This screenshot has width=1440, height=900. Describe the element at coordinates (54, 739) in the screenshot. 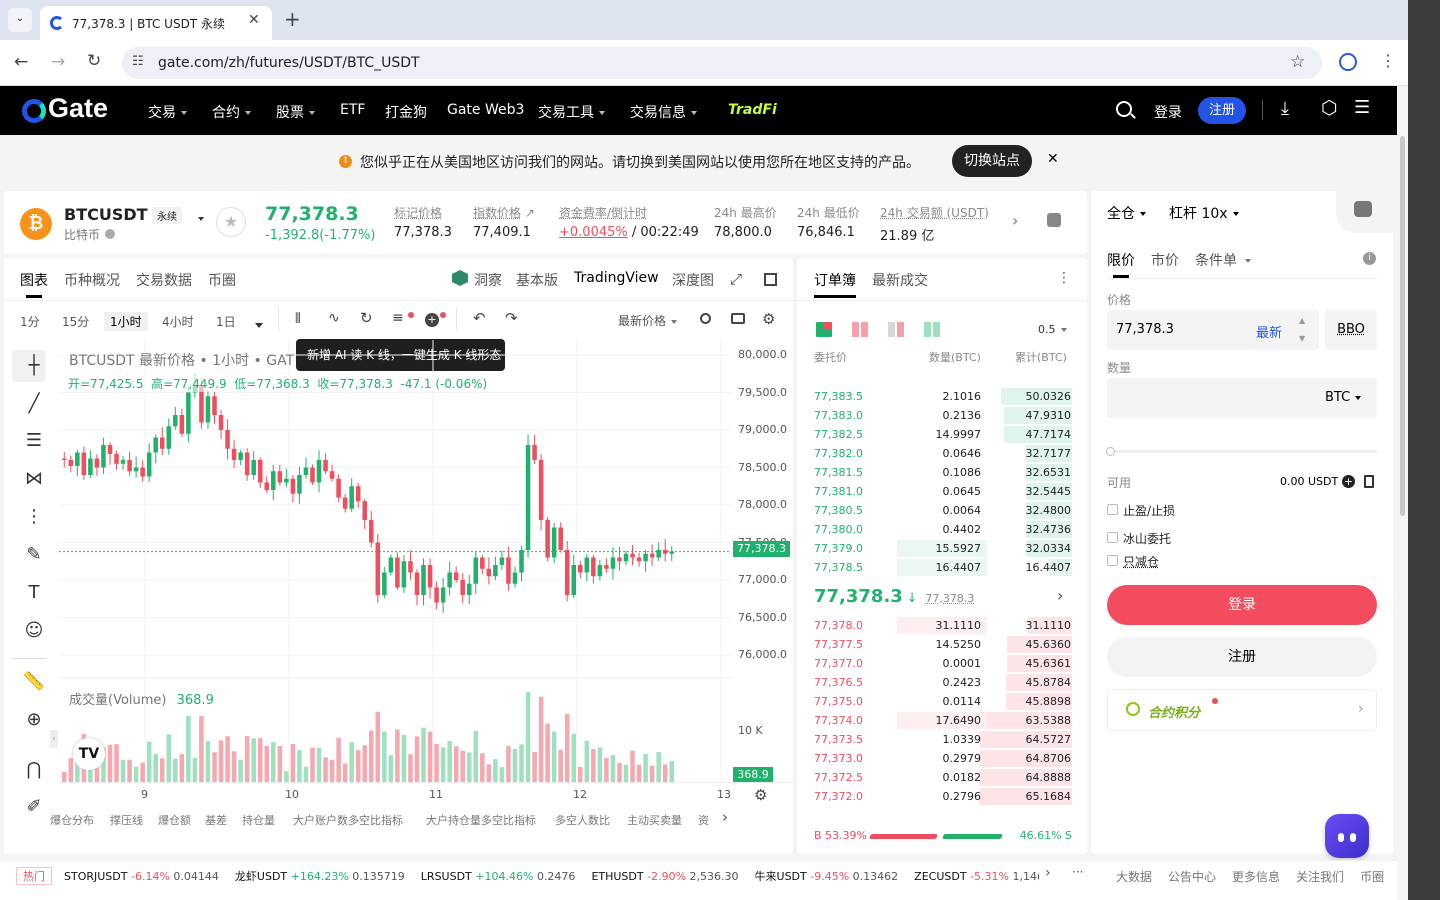

I see `collapse-toolbar-icon: ‹` at that location.